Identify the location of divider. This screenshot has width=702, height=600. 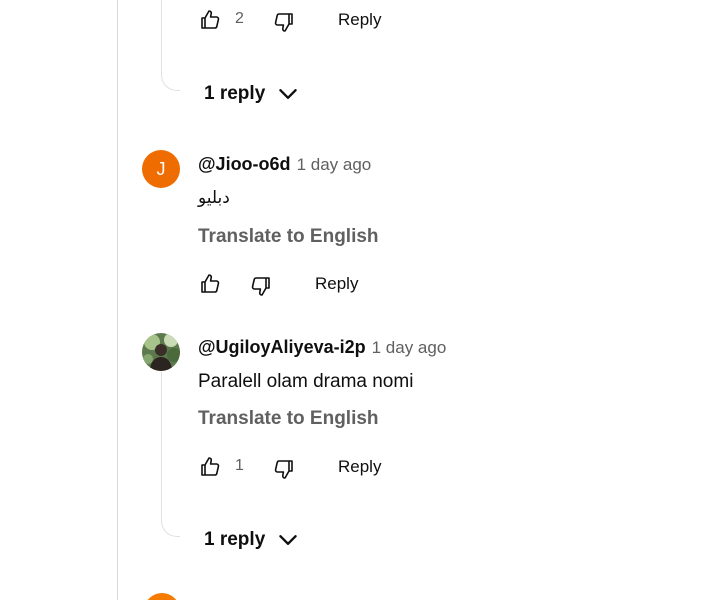
(117, 300).